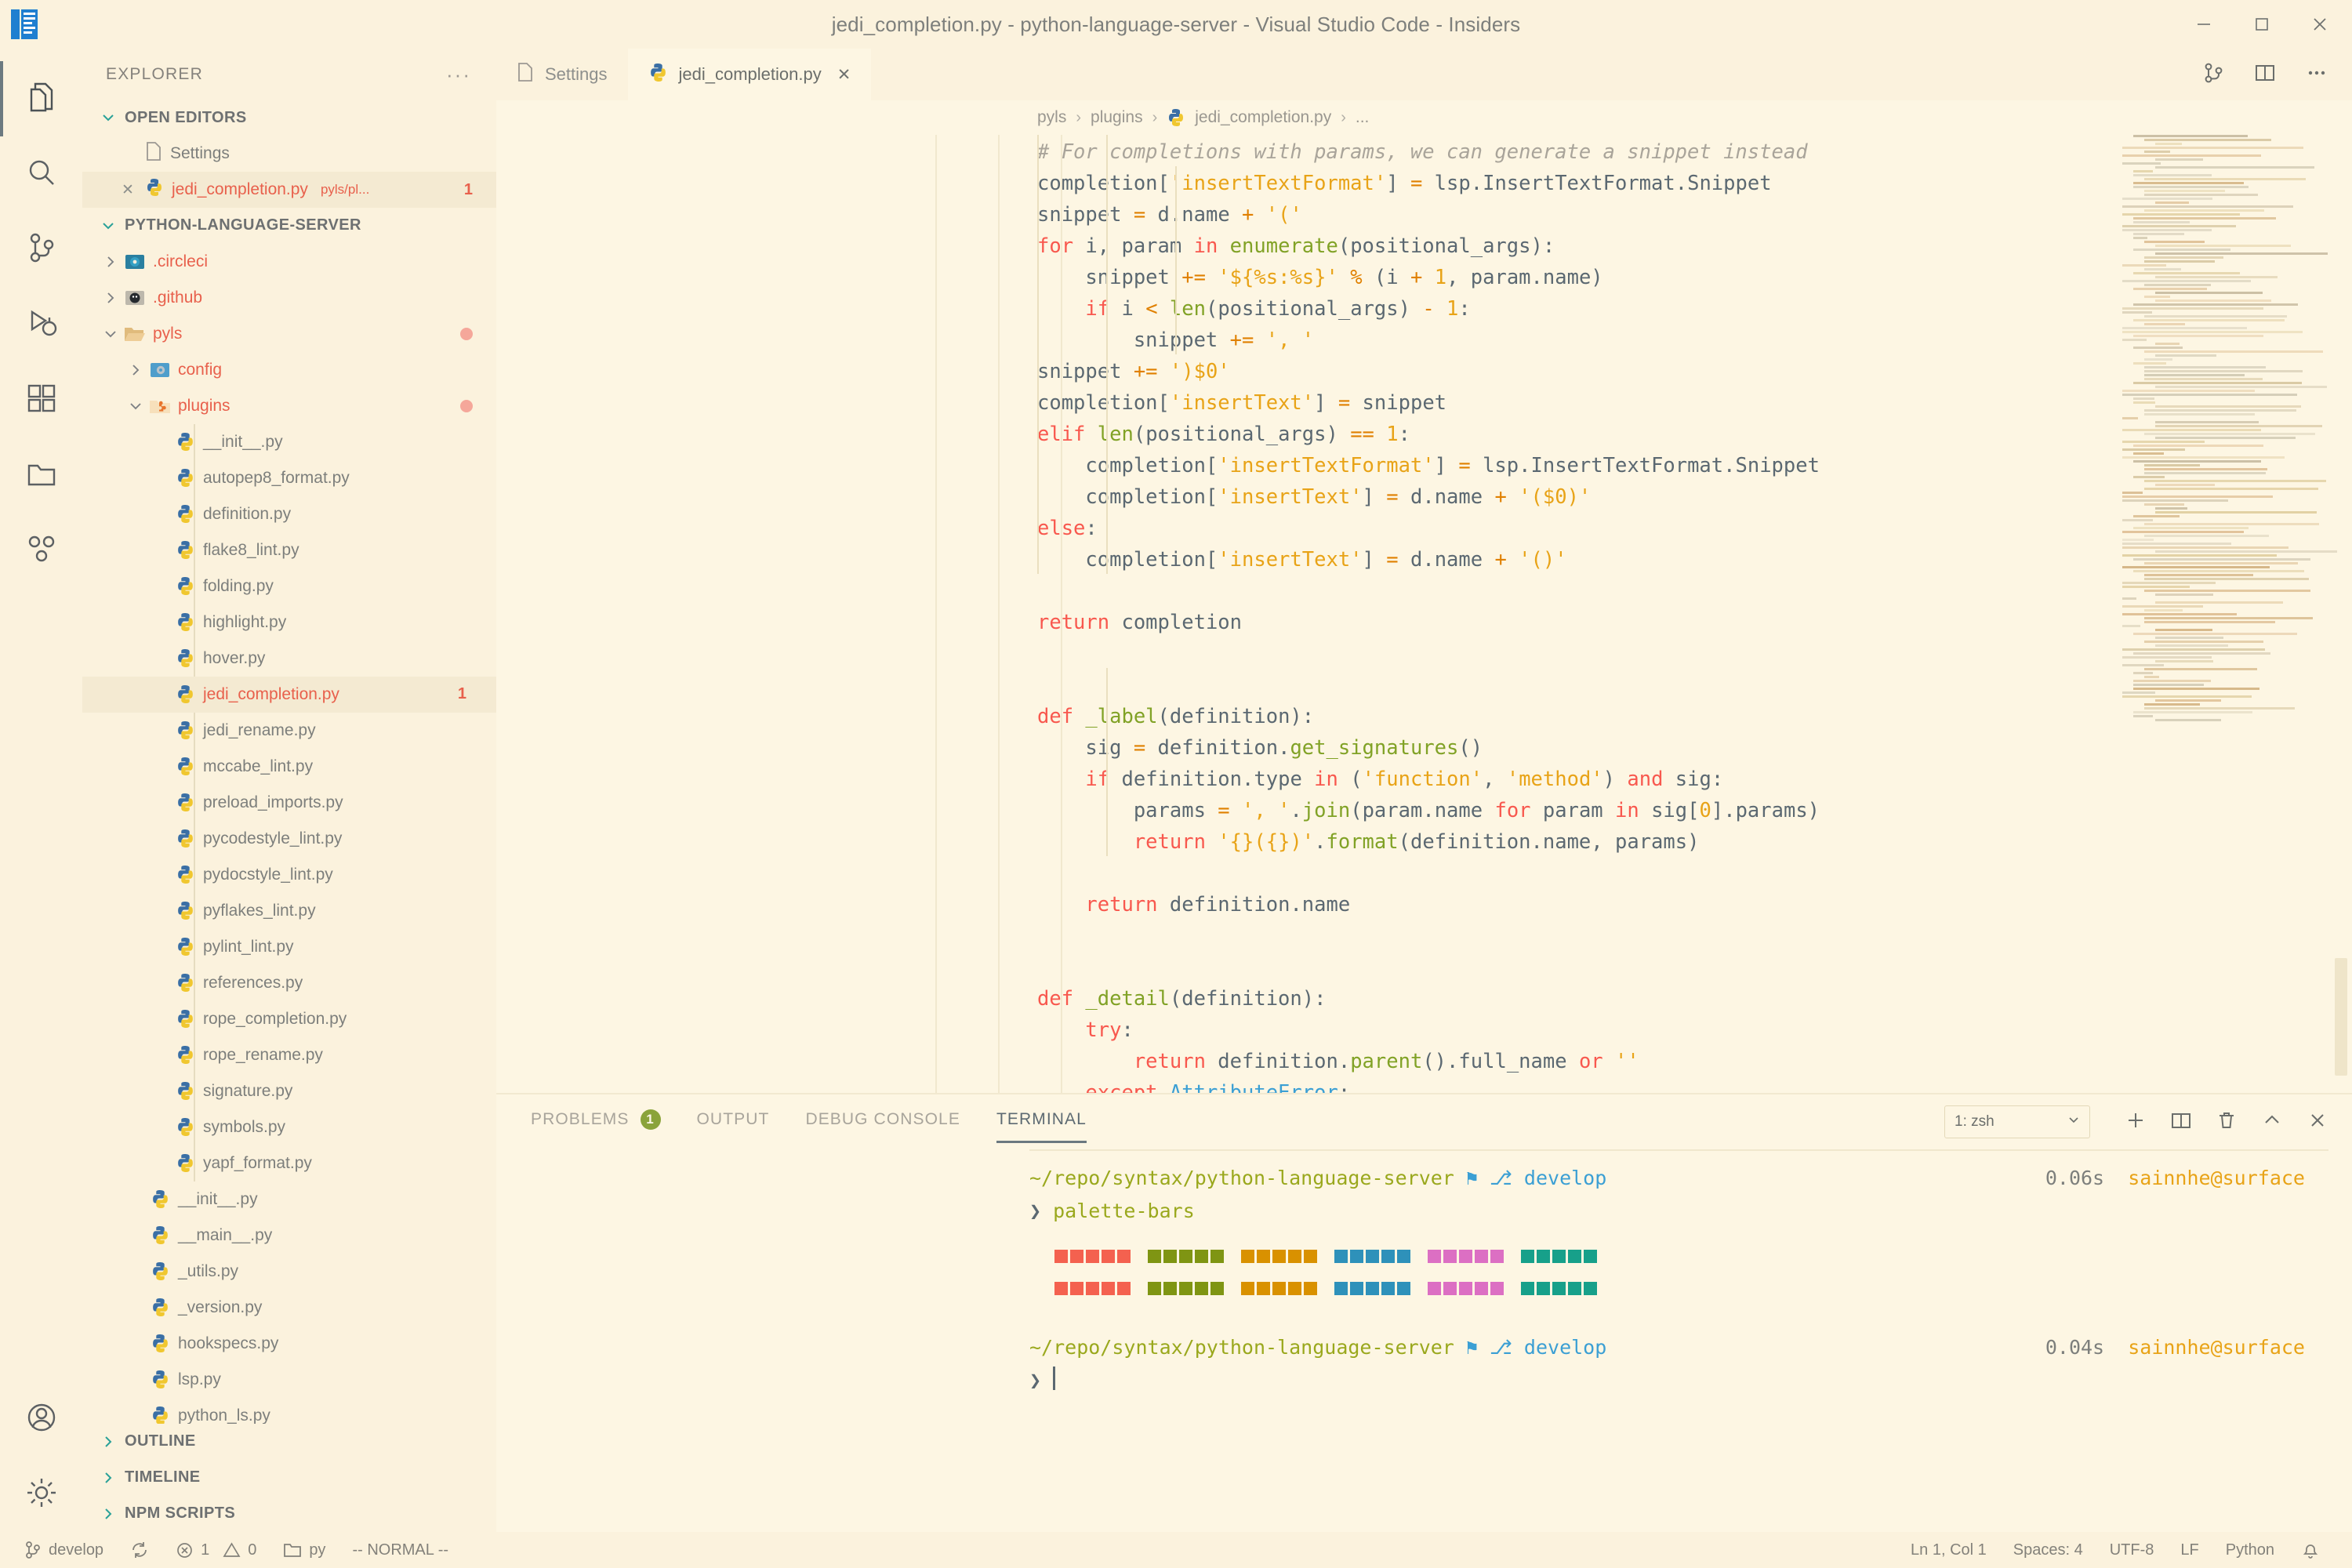 Image resolution: width=2352 pixels, height=1568 pixels. Describe the element at coordinates (2229, 614) in the screenshot. I see `minimap` at that location.